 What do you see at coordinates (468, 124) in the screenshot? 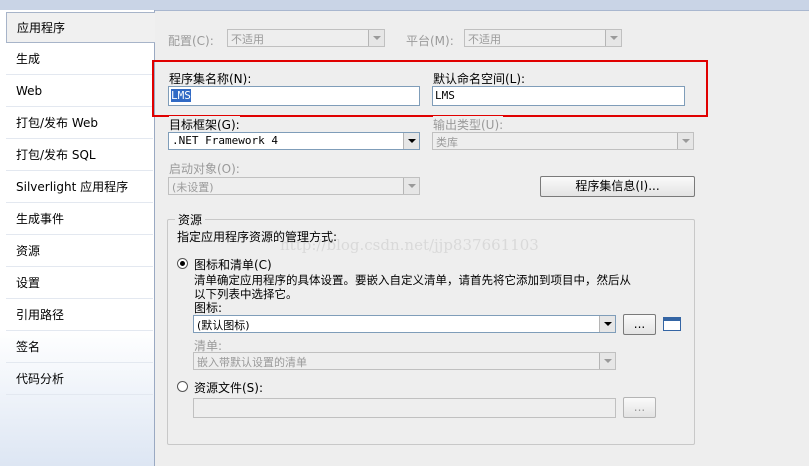
I see `output-type-label: 输出类型(U):` at bounding box center [468, 124].